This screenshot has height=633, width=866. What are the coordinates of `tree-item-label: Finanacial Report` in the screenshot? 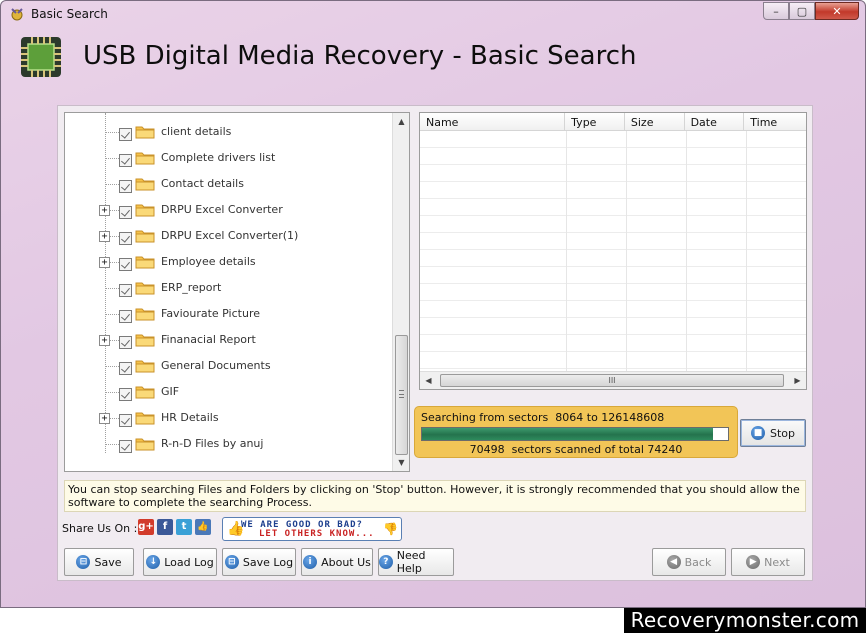 It's located at (208, 339).